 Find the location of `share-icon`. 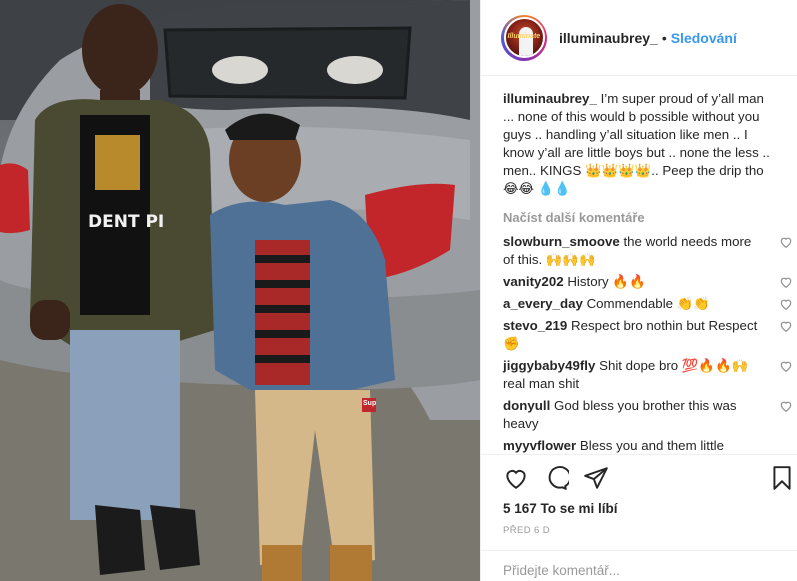

share-icon is located at coordinates (596, 478).